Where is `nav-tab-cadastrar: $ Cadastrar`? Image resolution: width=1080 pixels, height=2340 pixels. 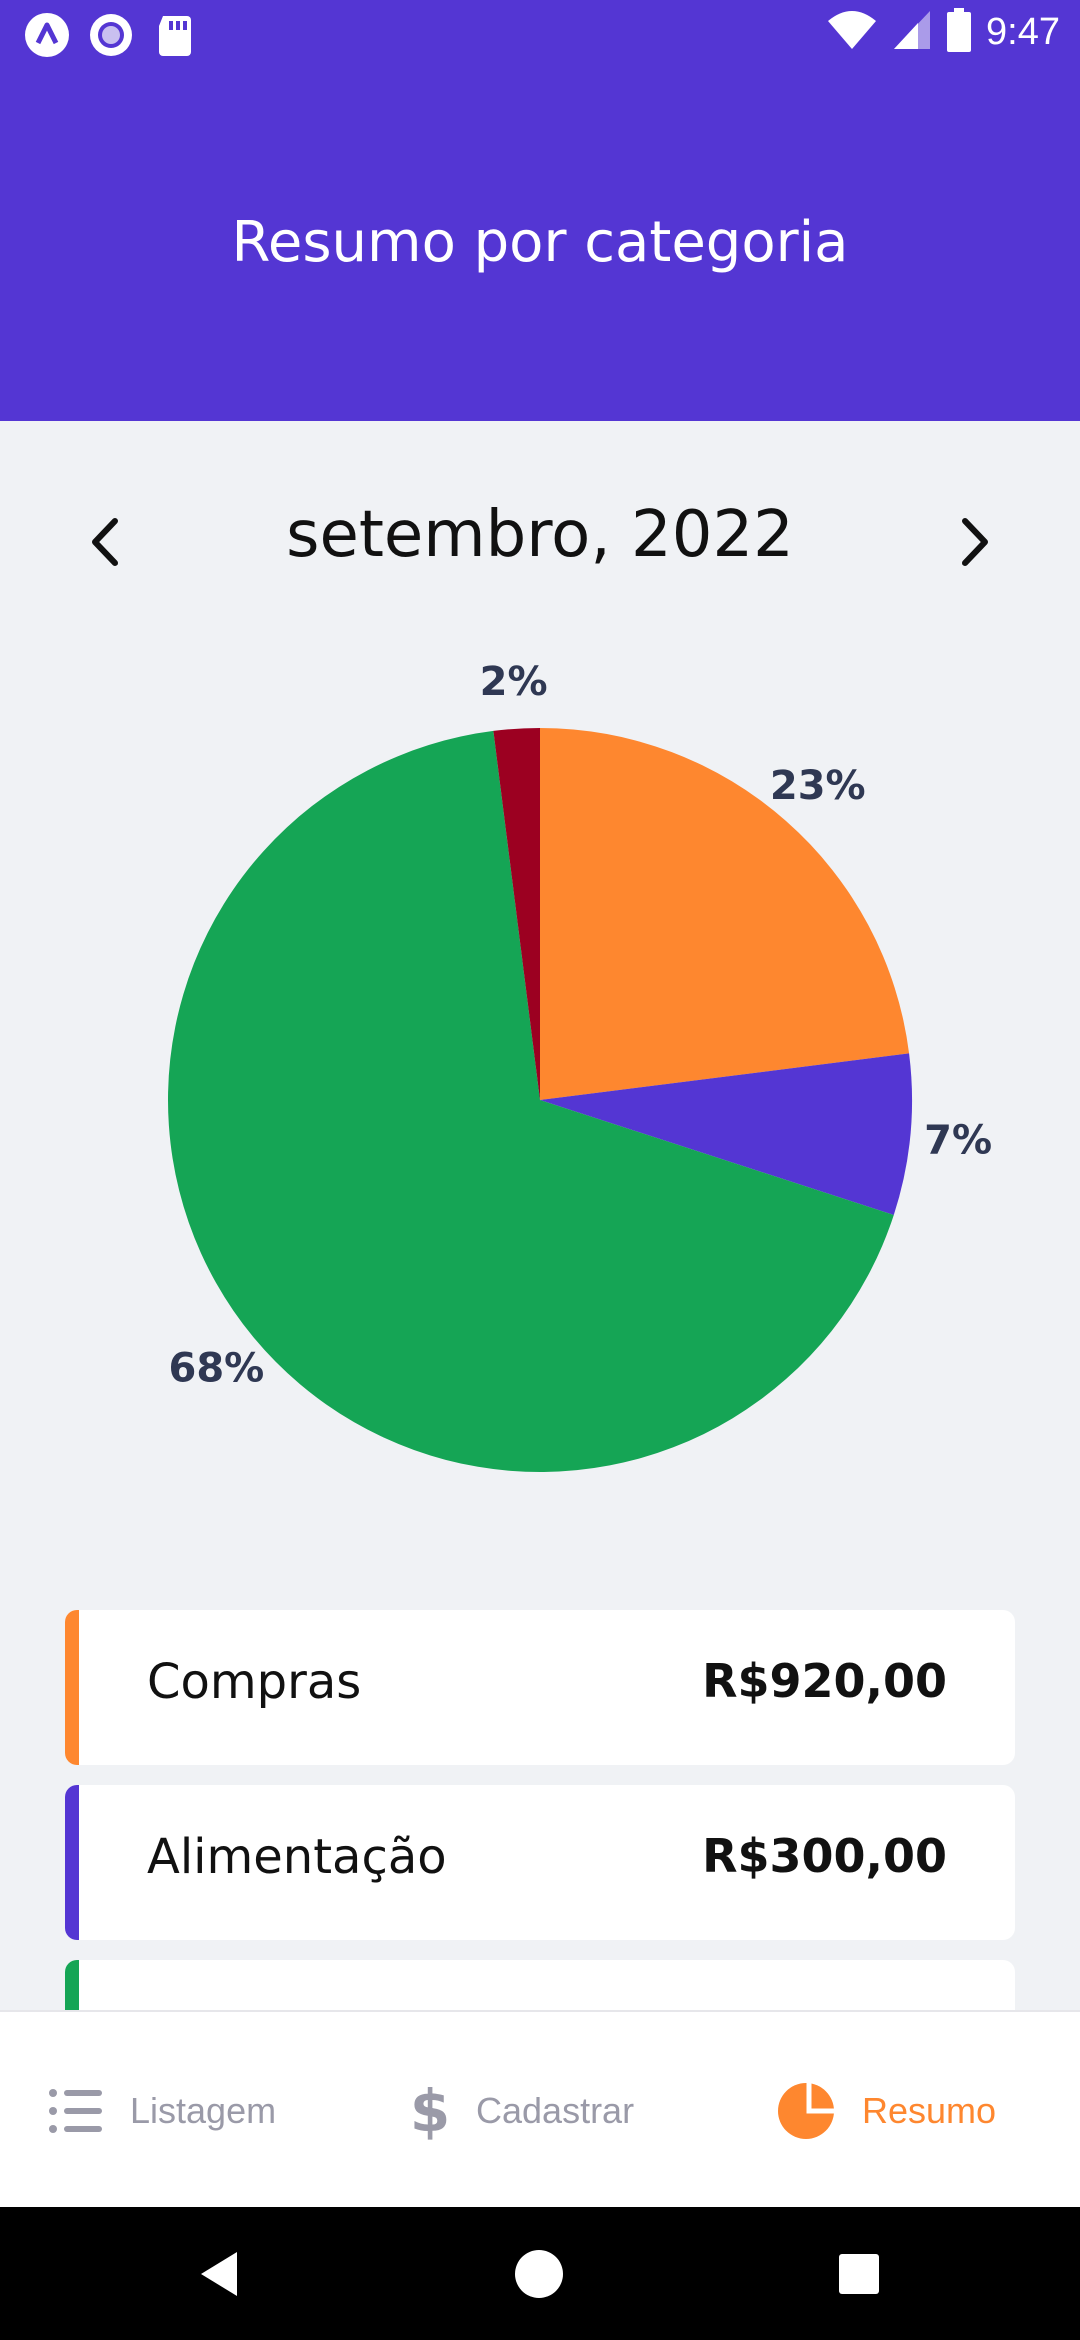 nav-tab-cadastrar: $ Cadastrar is located at coordinates (522, 2110).